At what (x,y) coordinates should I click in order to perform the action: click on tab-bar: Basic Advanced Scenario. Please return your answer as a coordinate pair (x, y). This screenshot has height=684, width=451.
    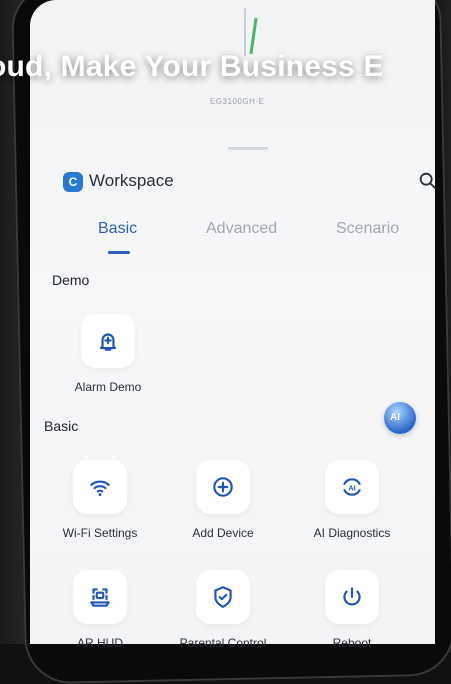
    Looking at the image, I should click on (260, 242).